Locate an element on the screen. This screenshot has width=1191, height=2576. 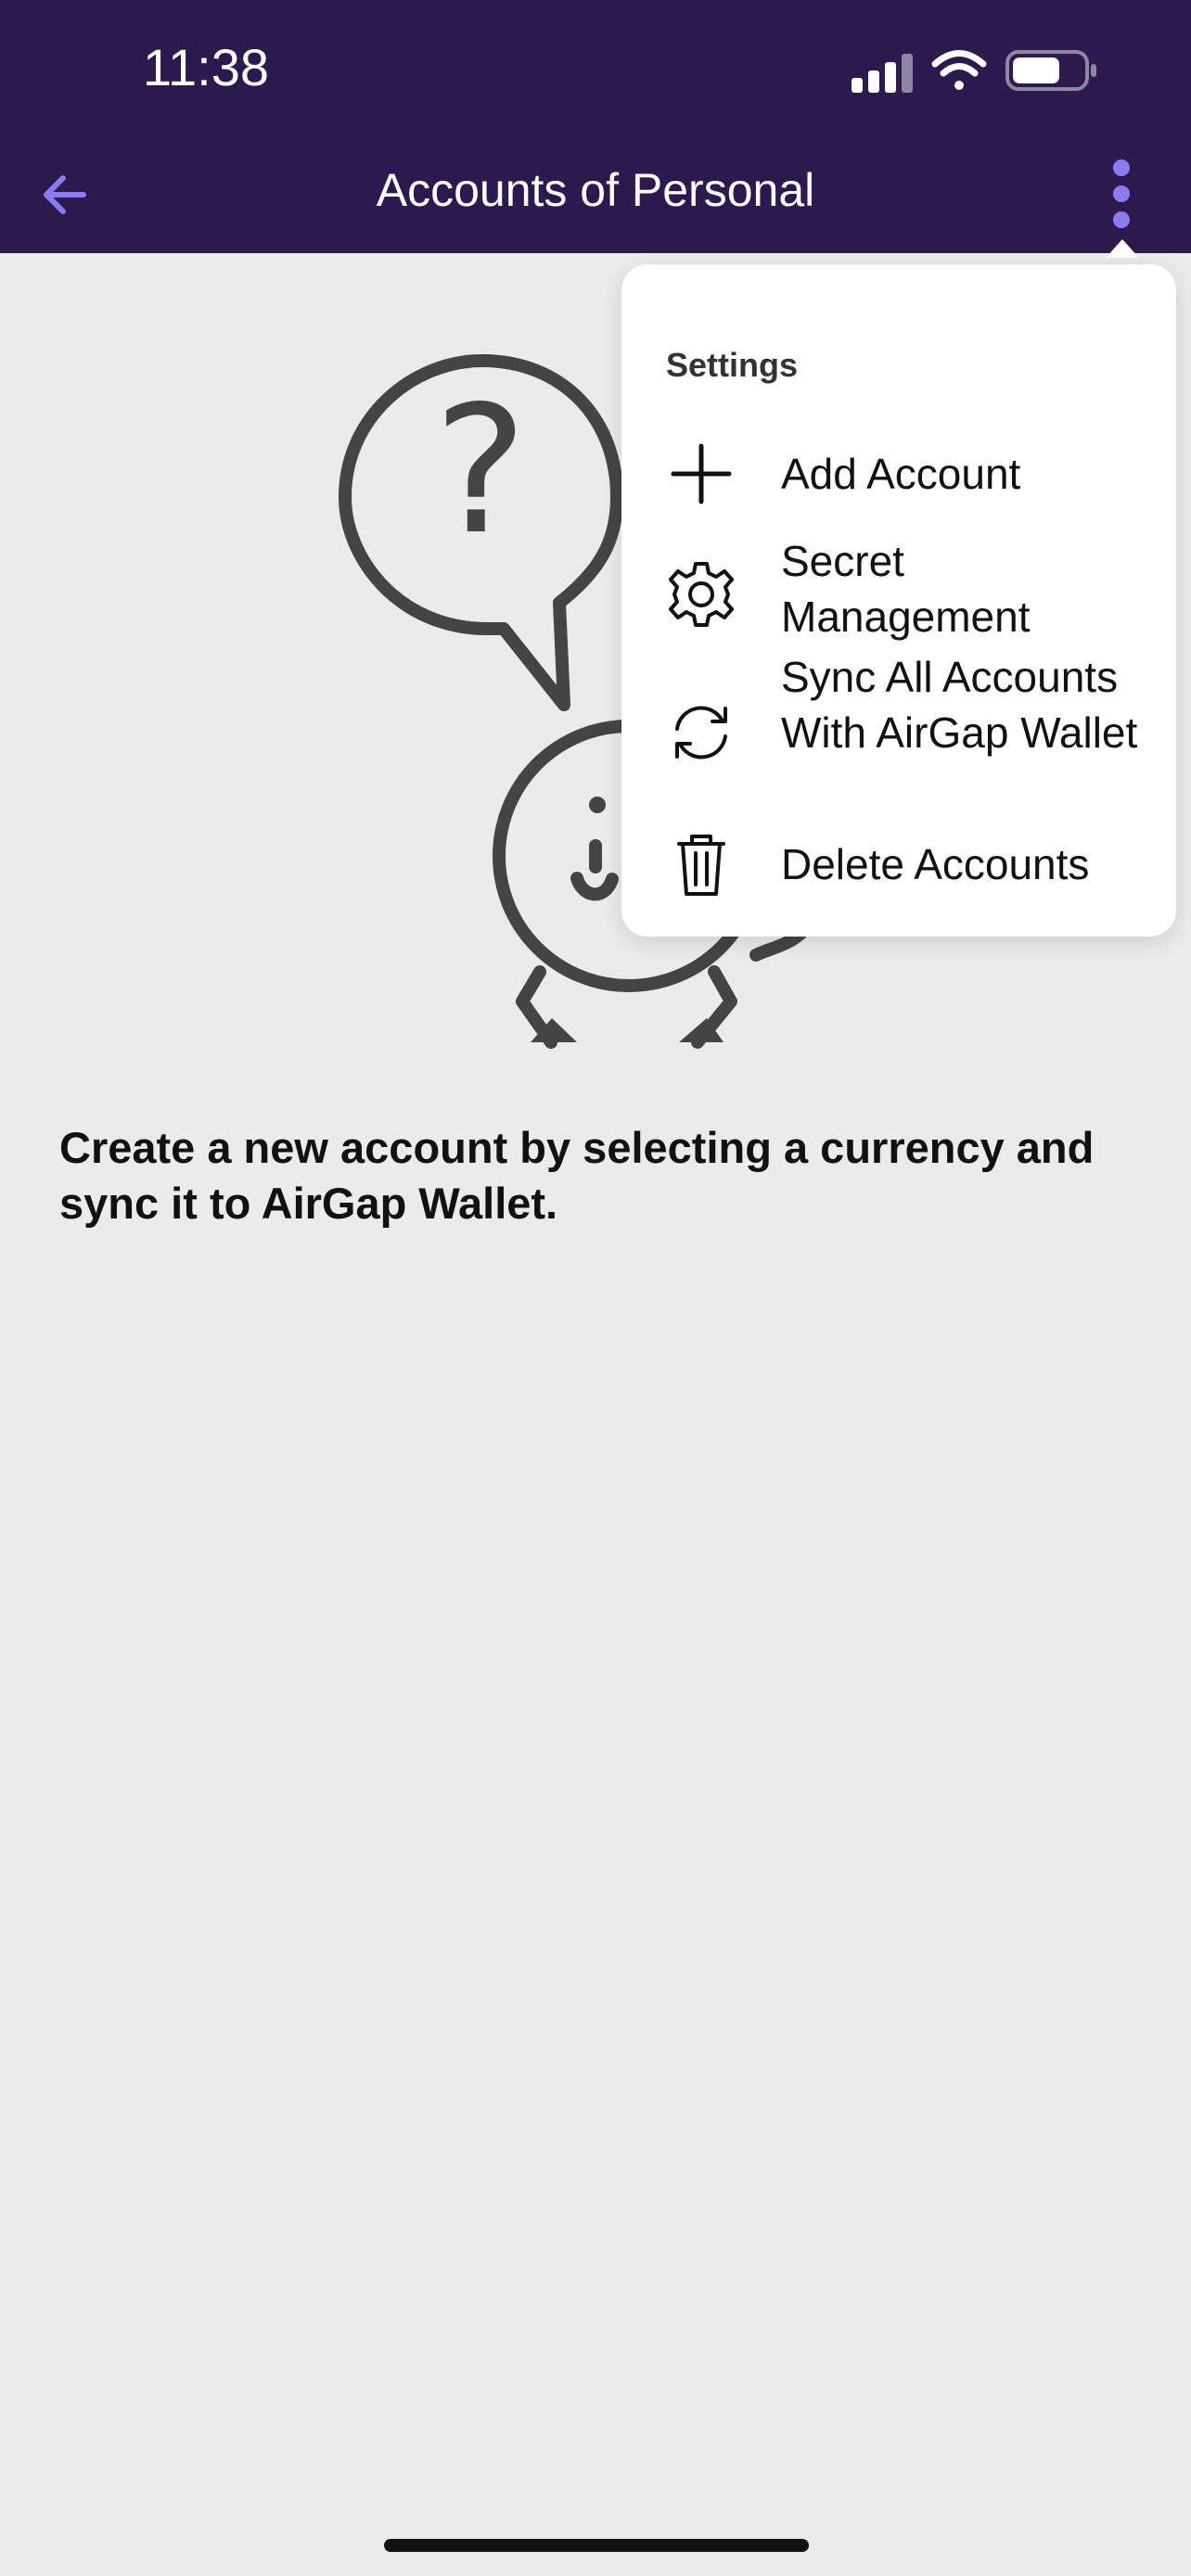
battery-icon is located at coordinates (1050, 71).